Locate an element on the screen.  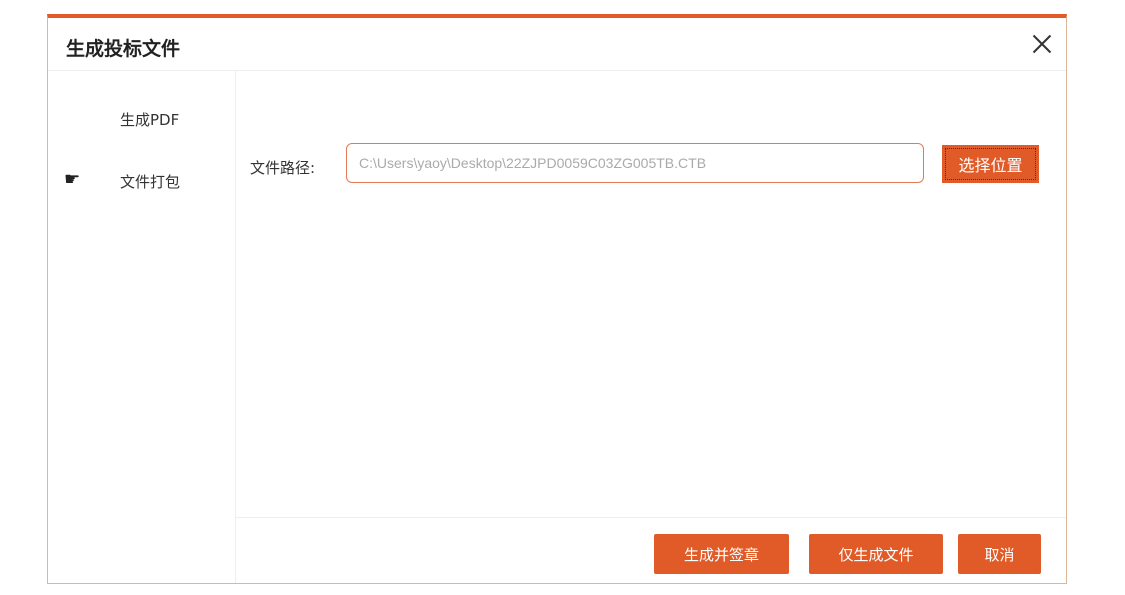
choose-location-button: 选择位置 is located at coordinates (990, 164).